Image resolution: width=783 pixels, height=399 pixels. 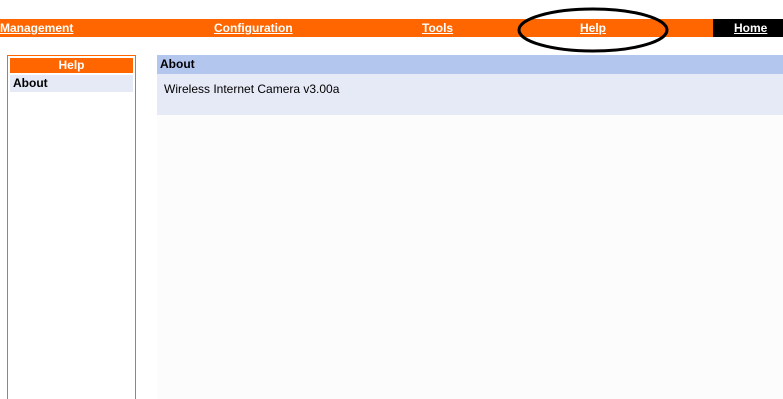 I want to click on section-body: Wireless Internet Camera v3.00a, so click(x=470, y=94).